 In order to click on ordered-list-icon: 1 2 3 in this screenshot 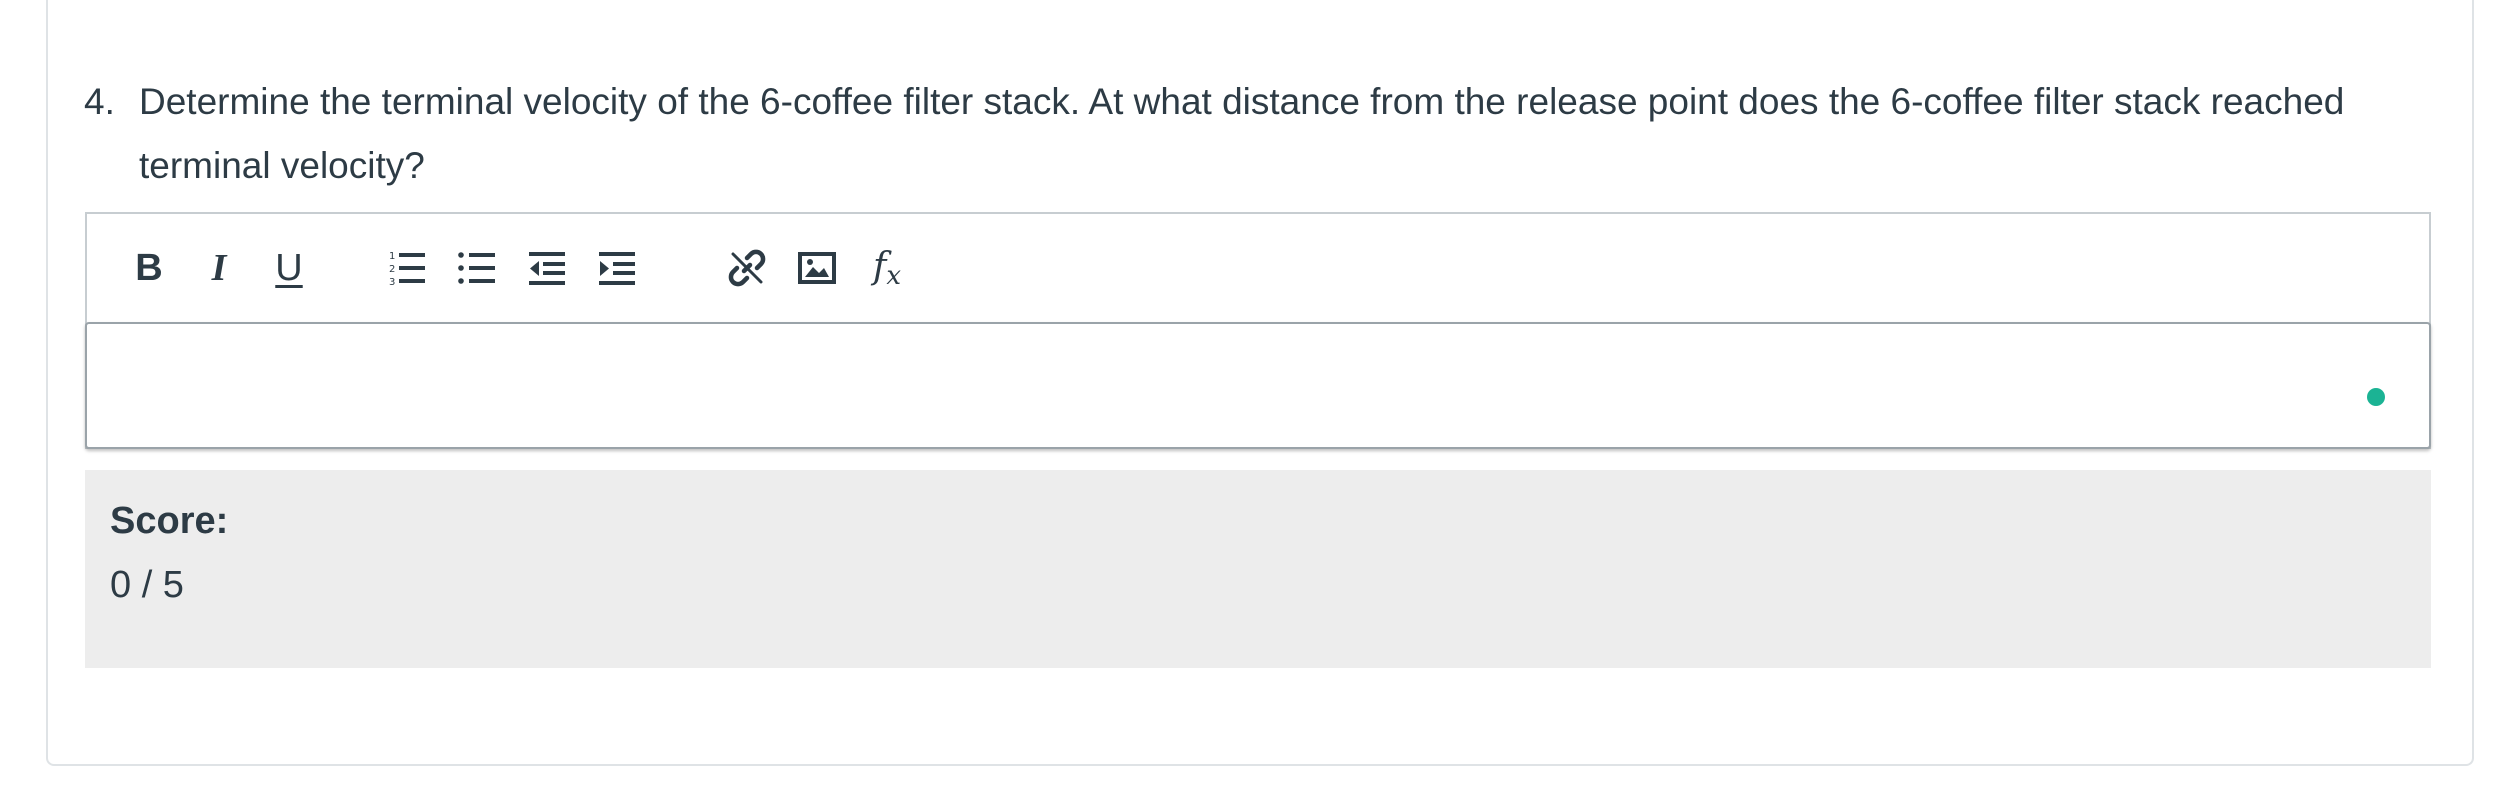, I will do `click(407, 269)`.